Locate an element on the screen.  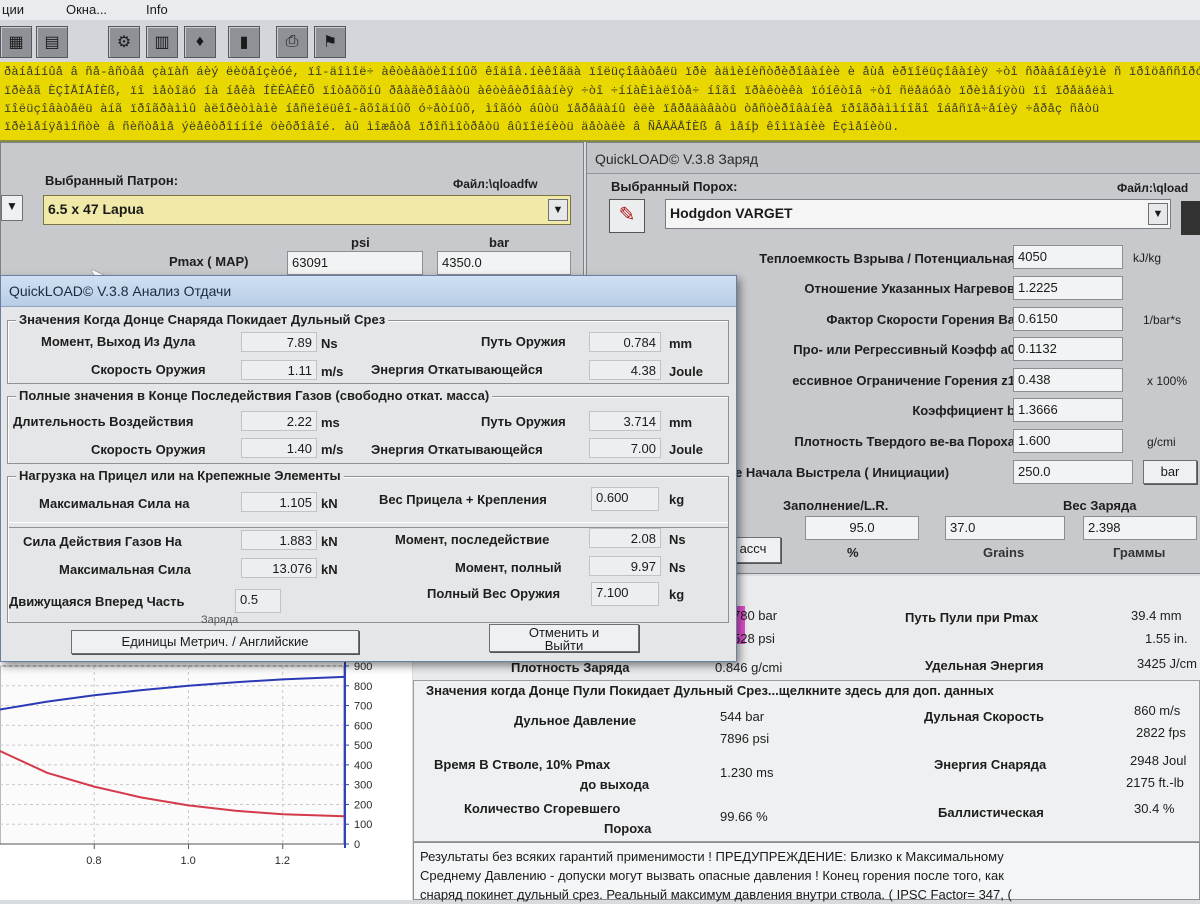
param-value: 1.2225 is located at coordinates (1068, 288).